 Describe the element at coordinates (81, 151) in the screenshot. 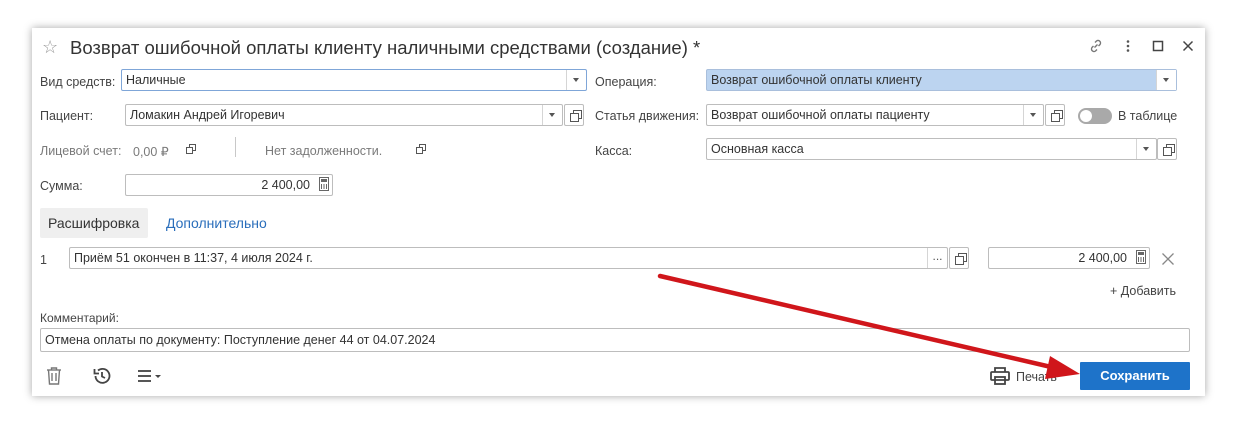

I see `account-label: Лицевой счет:` at that location.